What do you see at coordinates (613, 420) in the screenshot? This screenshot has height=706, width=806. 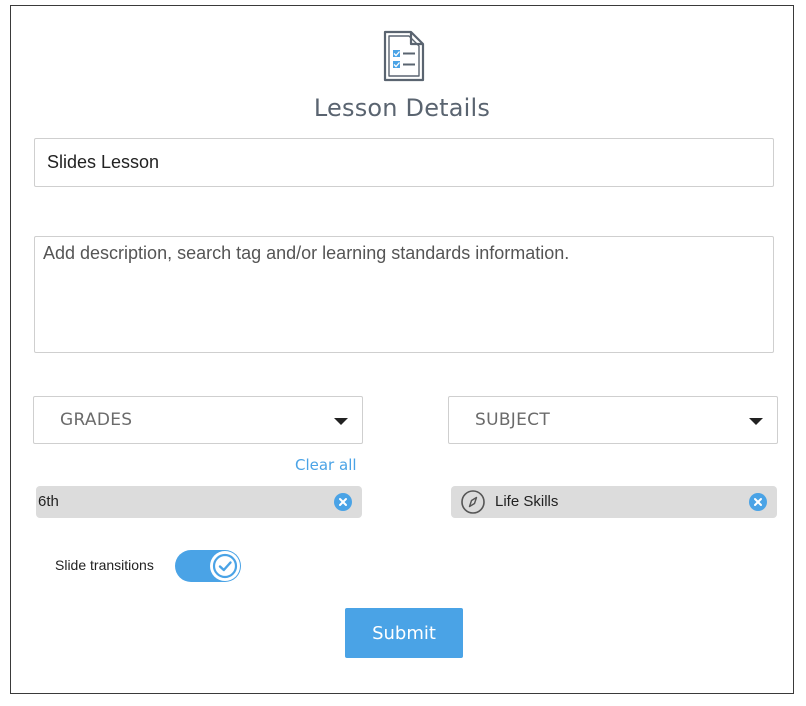 I see `subject-dropdown: SUBJECT` at bounding box center [613, 420].